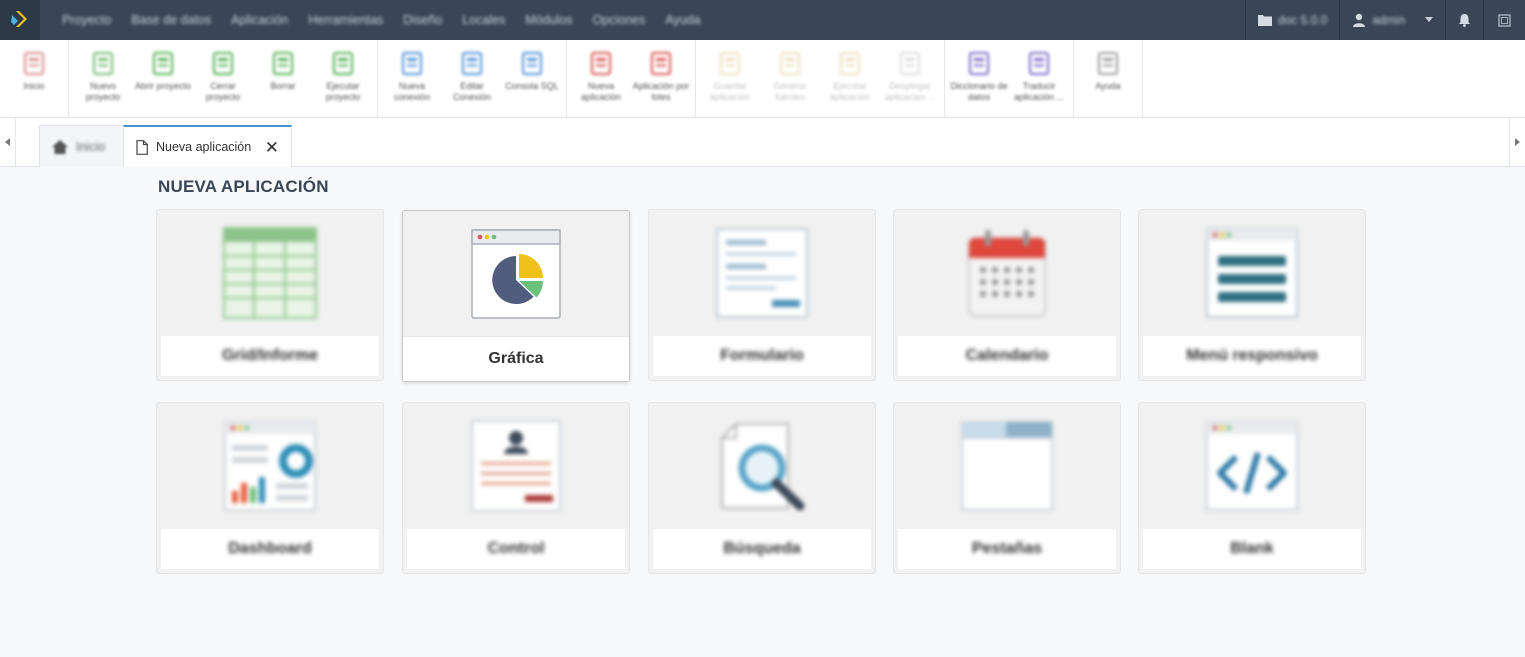 This screenshot has height=657, width=1525. Describe the element at coordinates (1108, 86) in the screenshot. I see `toolbar-button-label: Ayuda` at that location.